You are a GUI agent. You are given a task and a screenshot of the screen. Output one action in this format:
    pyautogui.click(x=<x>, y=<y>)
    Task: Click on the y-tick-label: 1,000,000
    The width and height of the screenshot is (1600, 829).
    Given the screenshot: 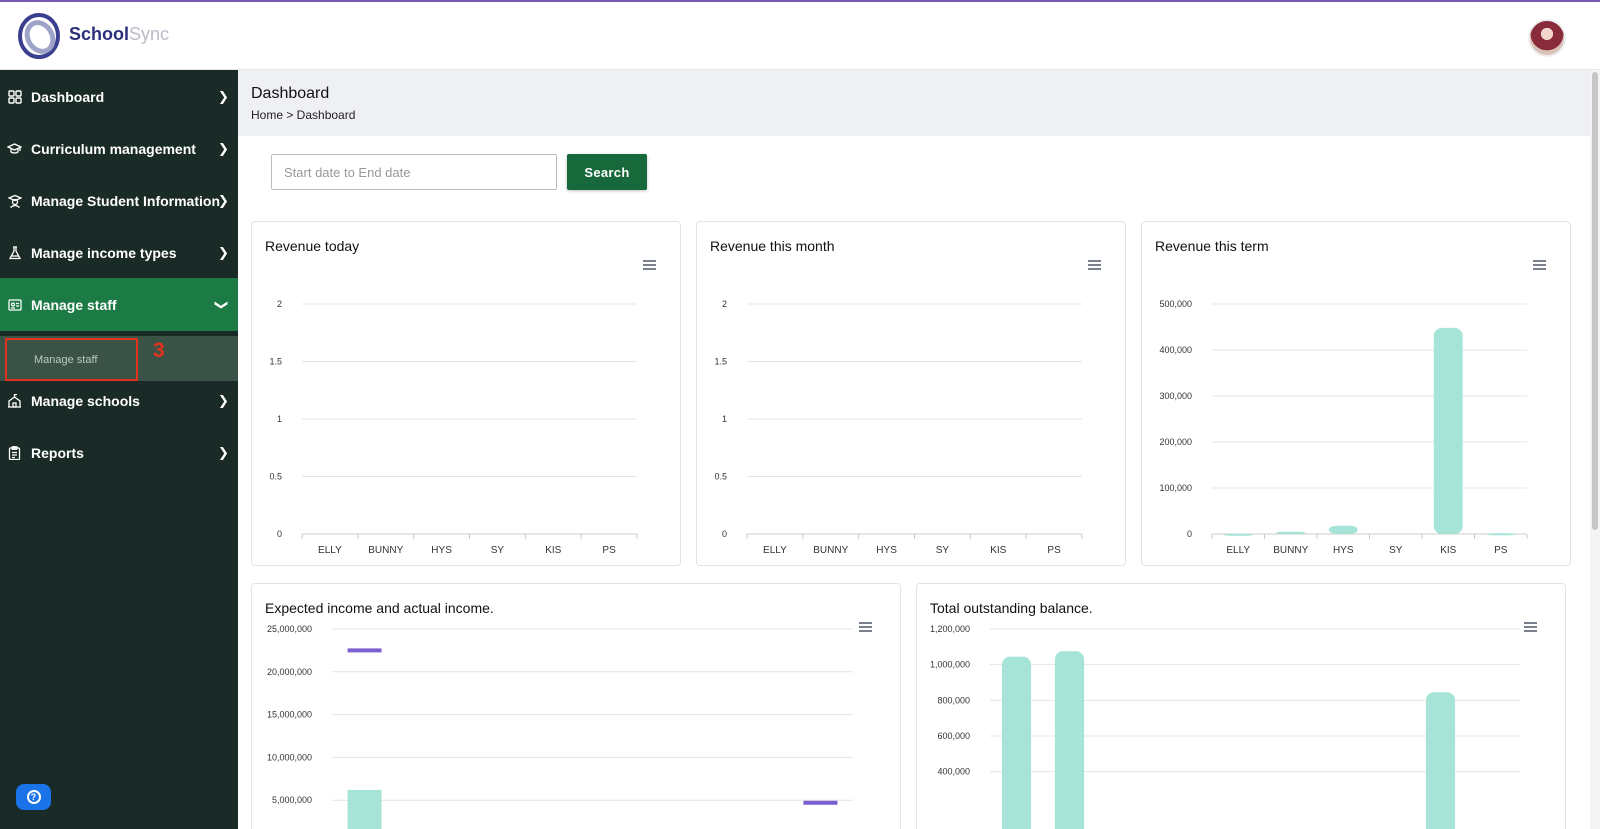 What is the action you would take?
    pyautogui.click(x=950, y=665)
    